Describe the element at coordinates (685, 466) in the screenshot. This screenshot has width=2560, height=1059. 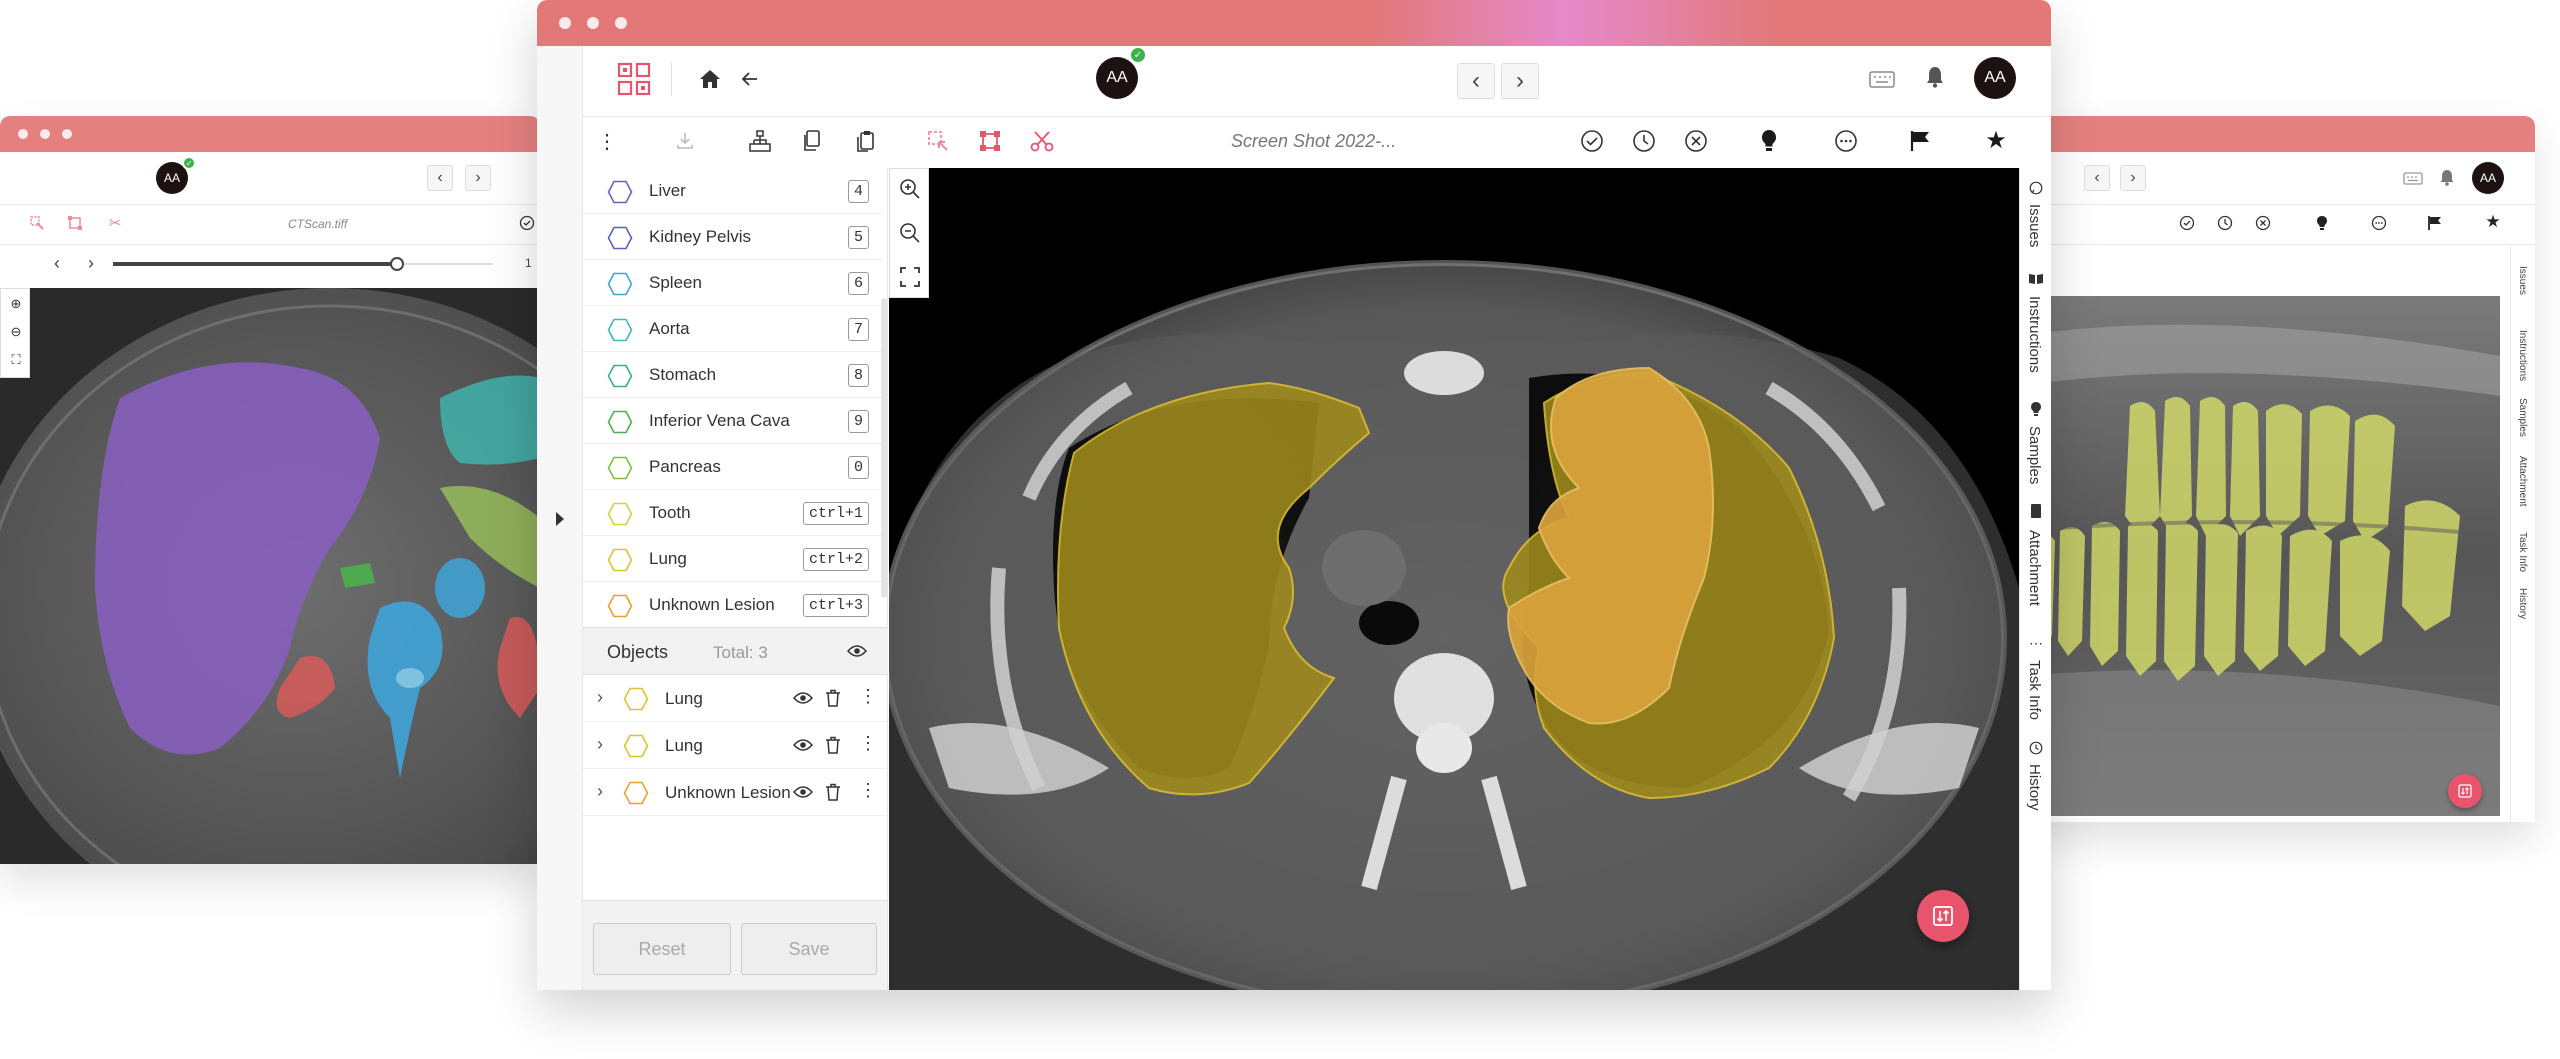
I see `class-name: Pancreas` at that location.